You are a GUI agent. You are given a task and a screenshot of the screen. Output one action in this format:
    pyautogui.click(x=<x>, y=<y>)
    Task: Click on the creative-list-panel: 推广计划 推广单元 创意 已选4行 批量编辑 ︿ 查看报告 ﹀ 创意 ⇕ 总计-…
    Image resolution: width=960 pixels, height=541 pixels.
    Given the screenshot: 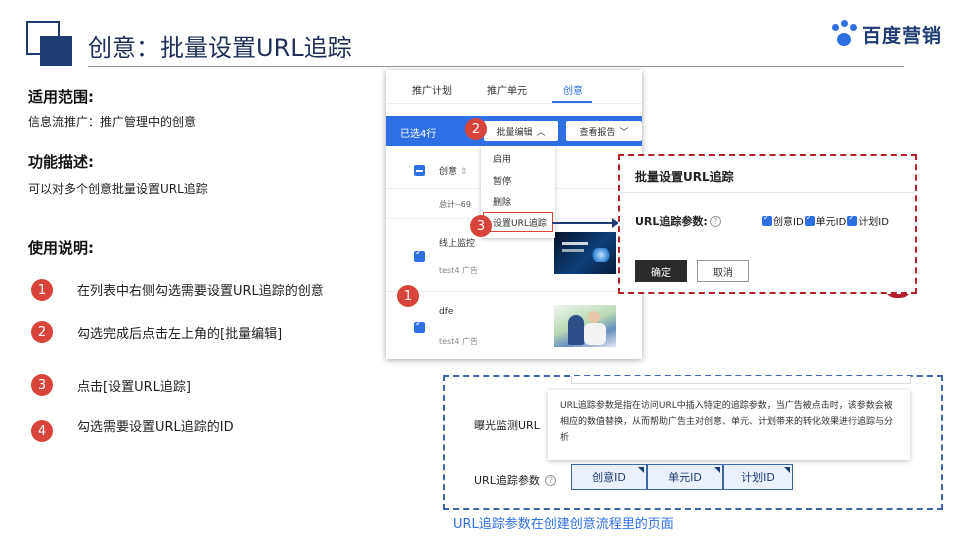 What is the action you would take?
    pyautogui.click(x=514, y=214)
    